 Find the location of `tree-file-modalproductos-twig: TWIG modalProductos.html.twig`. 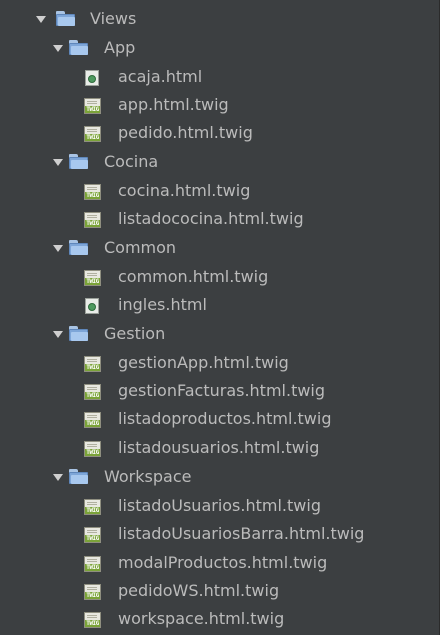

tree-file-modalproductos-twig: TWIG modalProductos.html.twig is located at coordinates (220, 564).